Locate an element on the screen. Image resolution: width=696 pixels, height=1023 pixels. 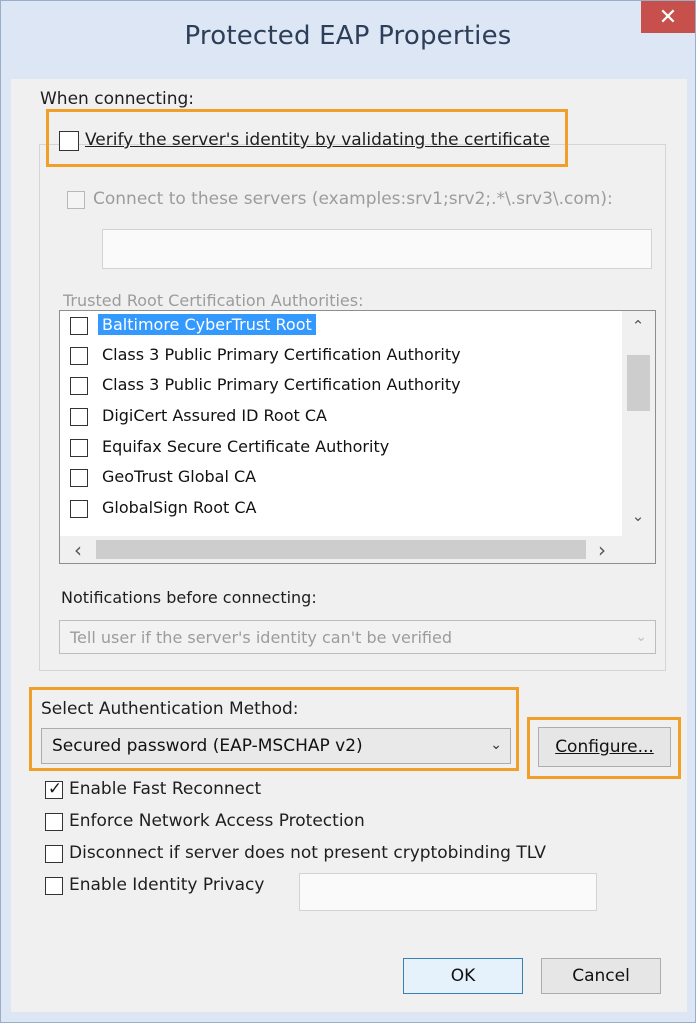
identity-privacy-checkbox is located at coordinates (54, 886).